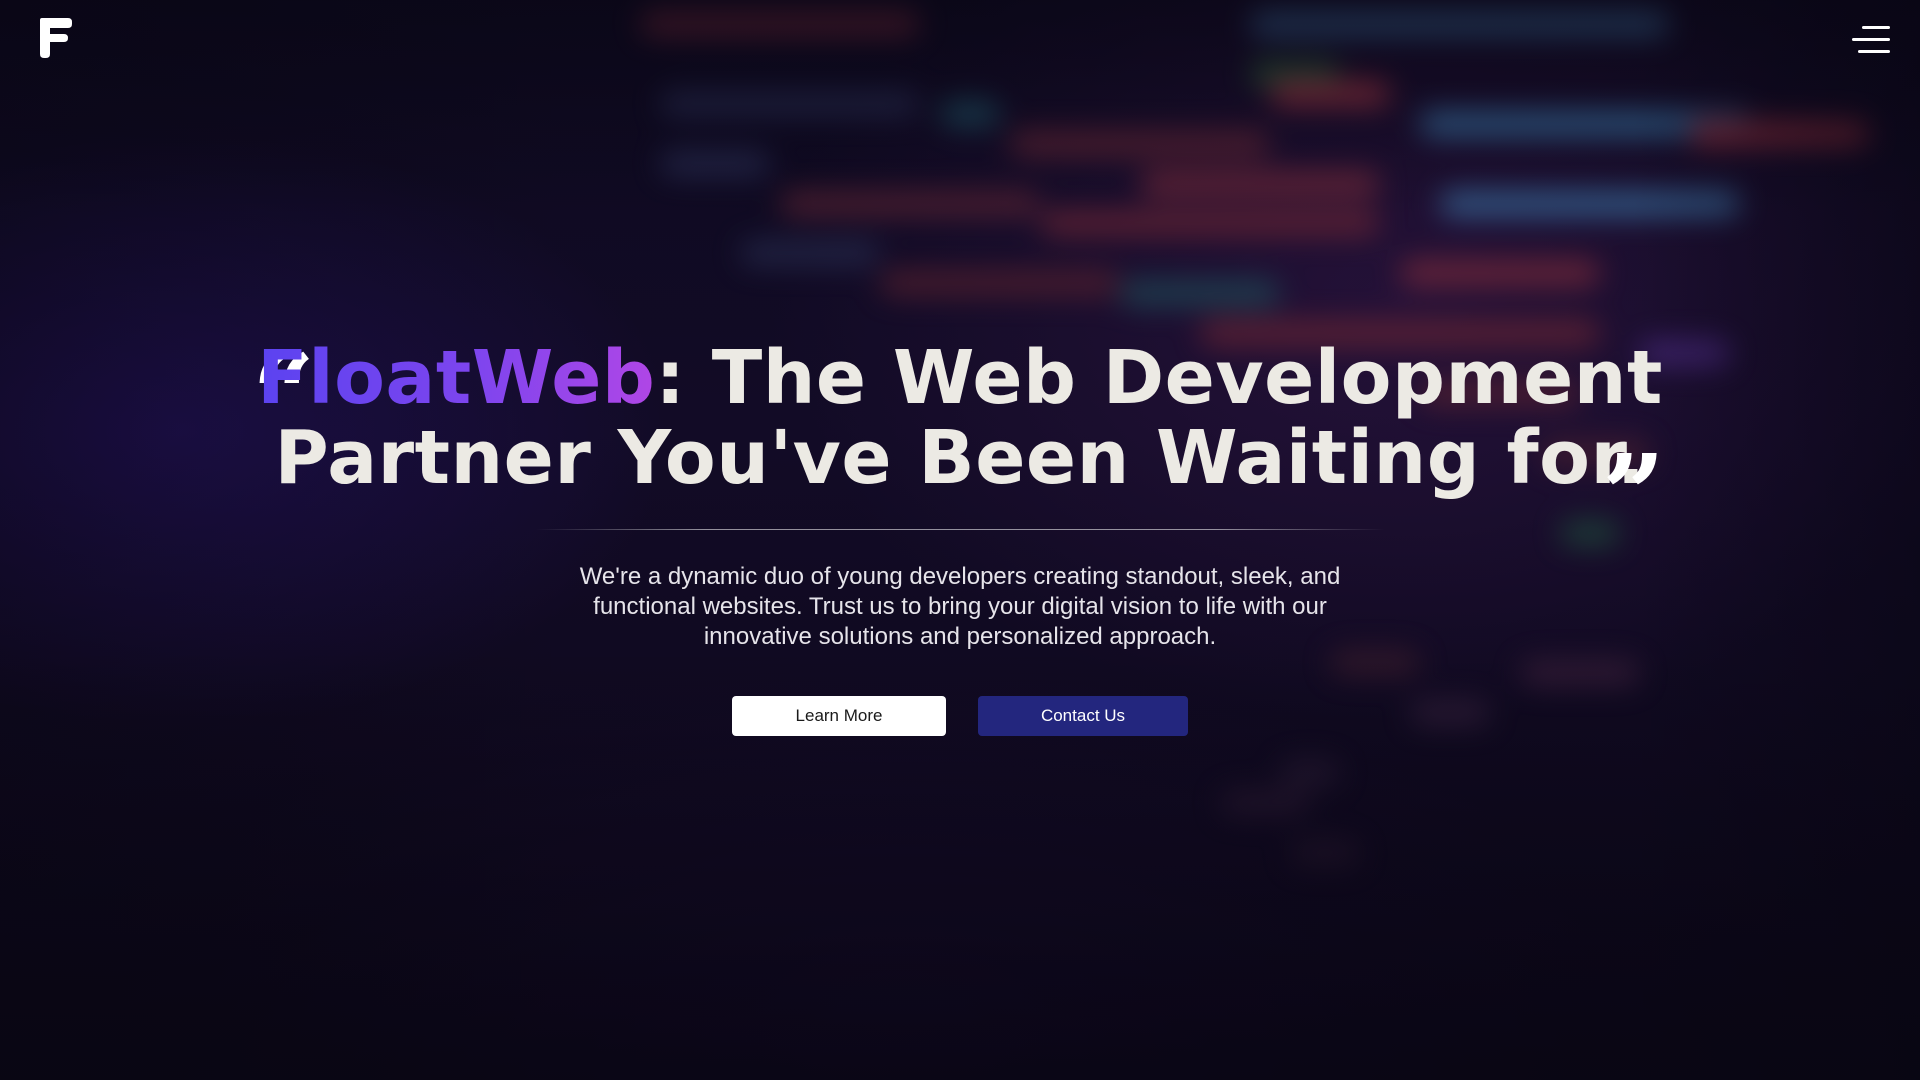  What do you see at coordinates (960, 529) in the screenshot?
I see `hero-divider` at bounding box center [960, 529].